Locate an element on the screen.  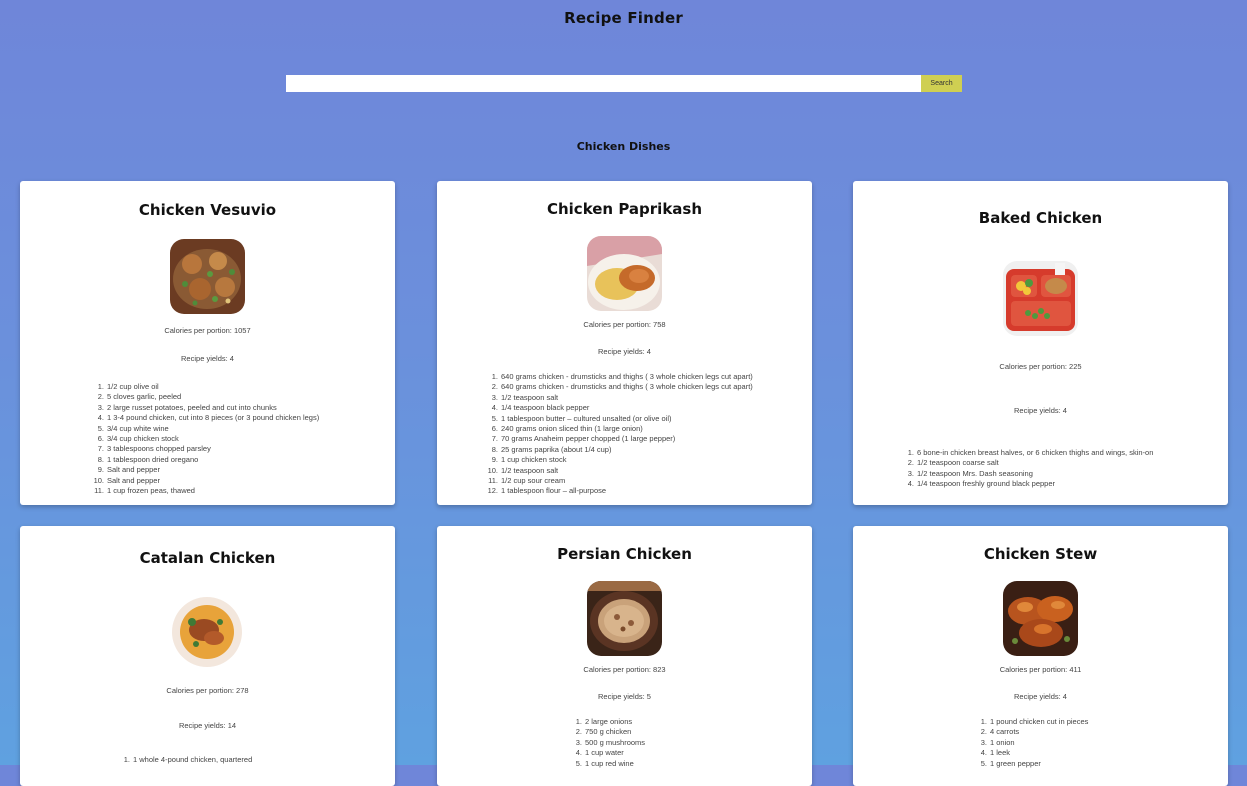
ingredient-text: 1/2 teaspoon coarse salt is located at coordinates (958, 463).